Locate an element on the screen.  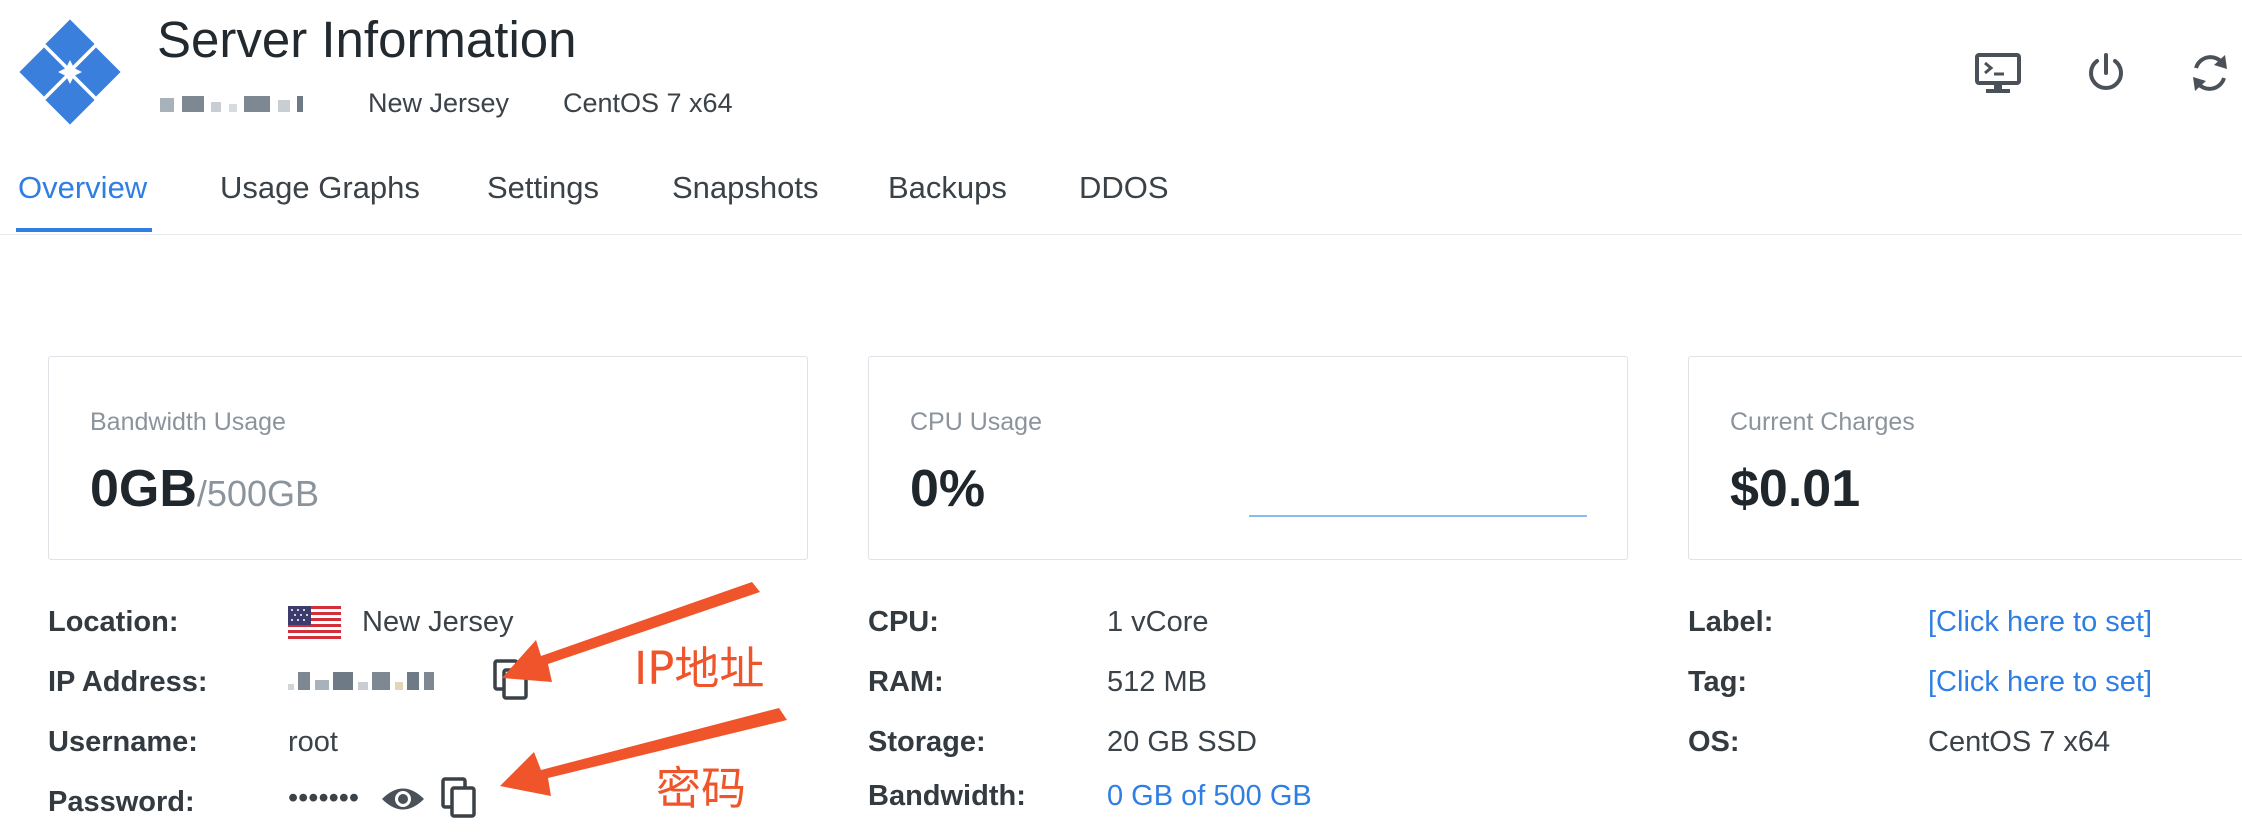
bandwidth-link: 0 GB of 500 GB is located at coordinates (1209, 796).